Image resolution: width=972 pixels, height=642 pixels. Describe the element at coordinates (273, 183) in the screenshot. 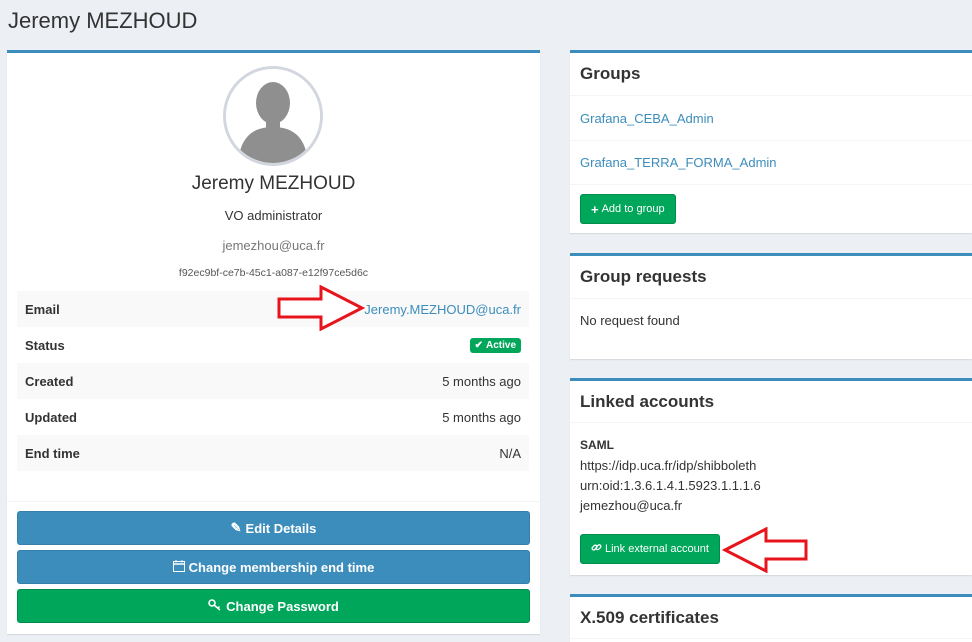

I see `profile-name: Jeremy MEZHOUD` at that location.